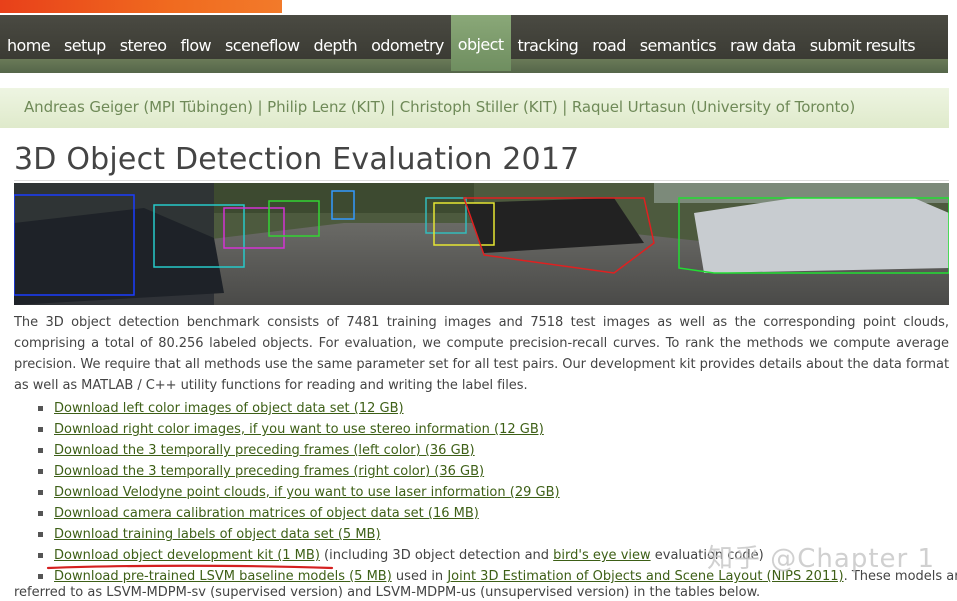  Describe the element at coordinates (548, 44) in the screenshot. I see `nav-item-tracking: tracking` at that location.